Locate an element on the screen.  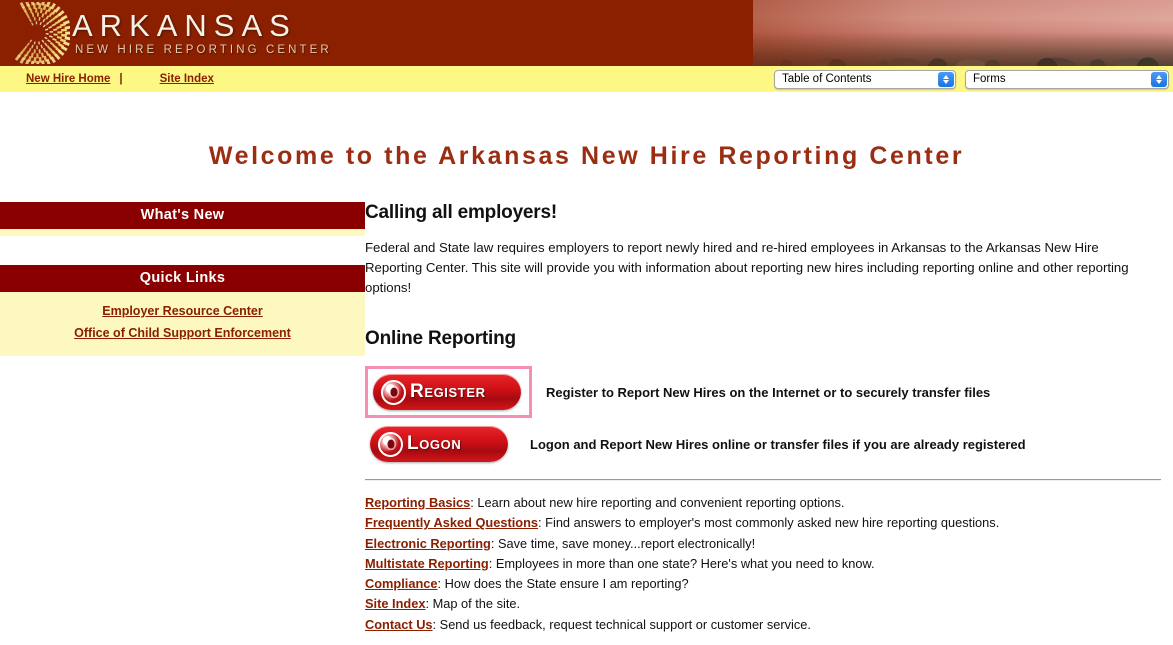
logo-subtitle: NEW HIRE REPORTING CENTER is located at coordinates (203, 49).